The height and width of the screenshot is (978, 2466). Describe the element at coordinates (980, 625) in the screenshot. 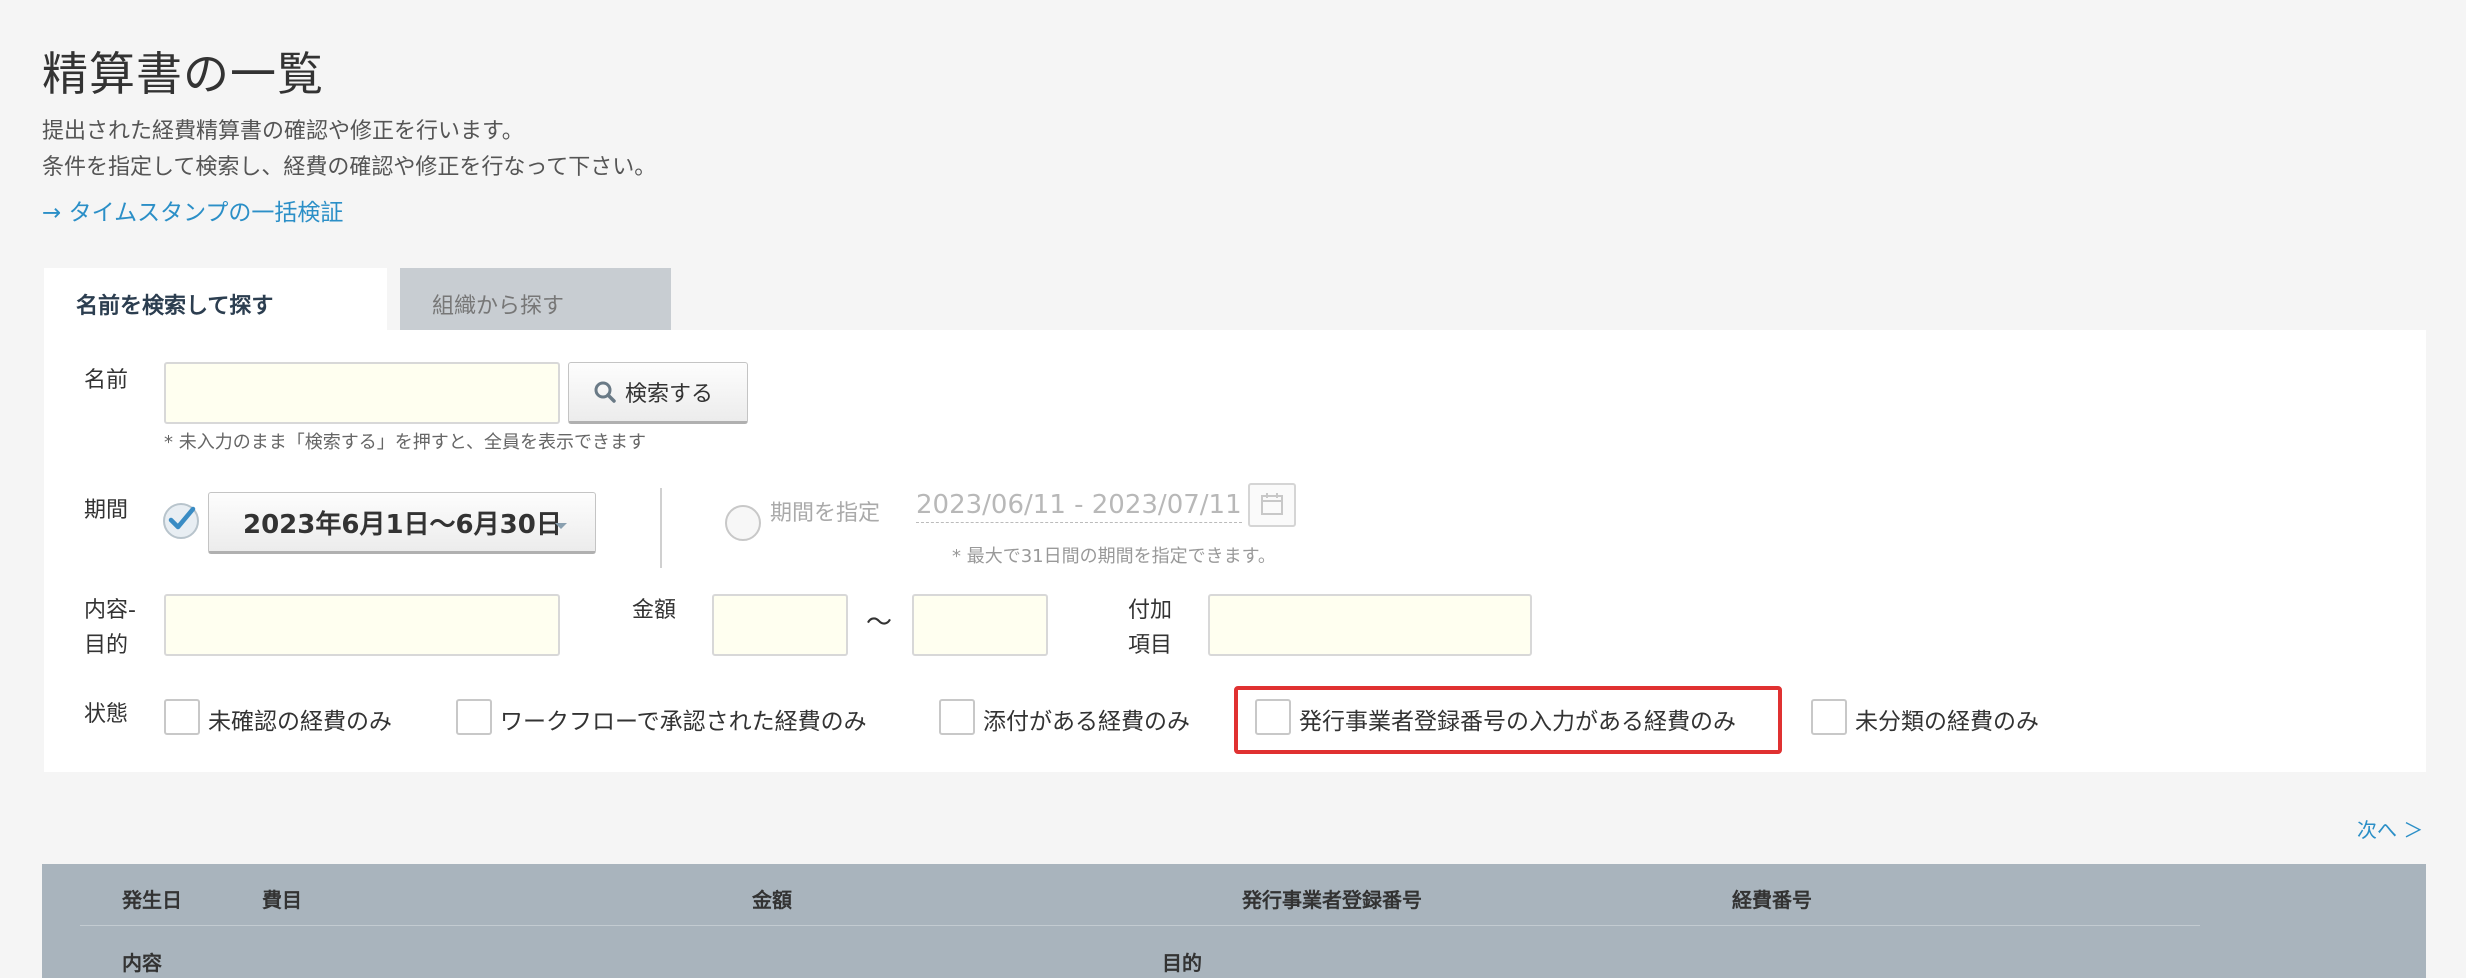

I see `amount-max-input` at that location.